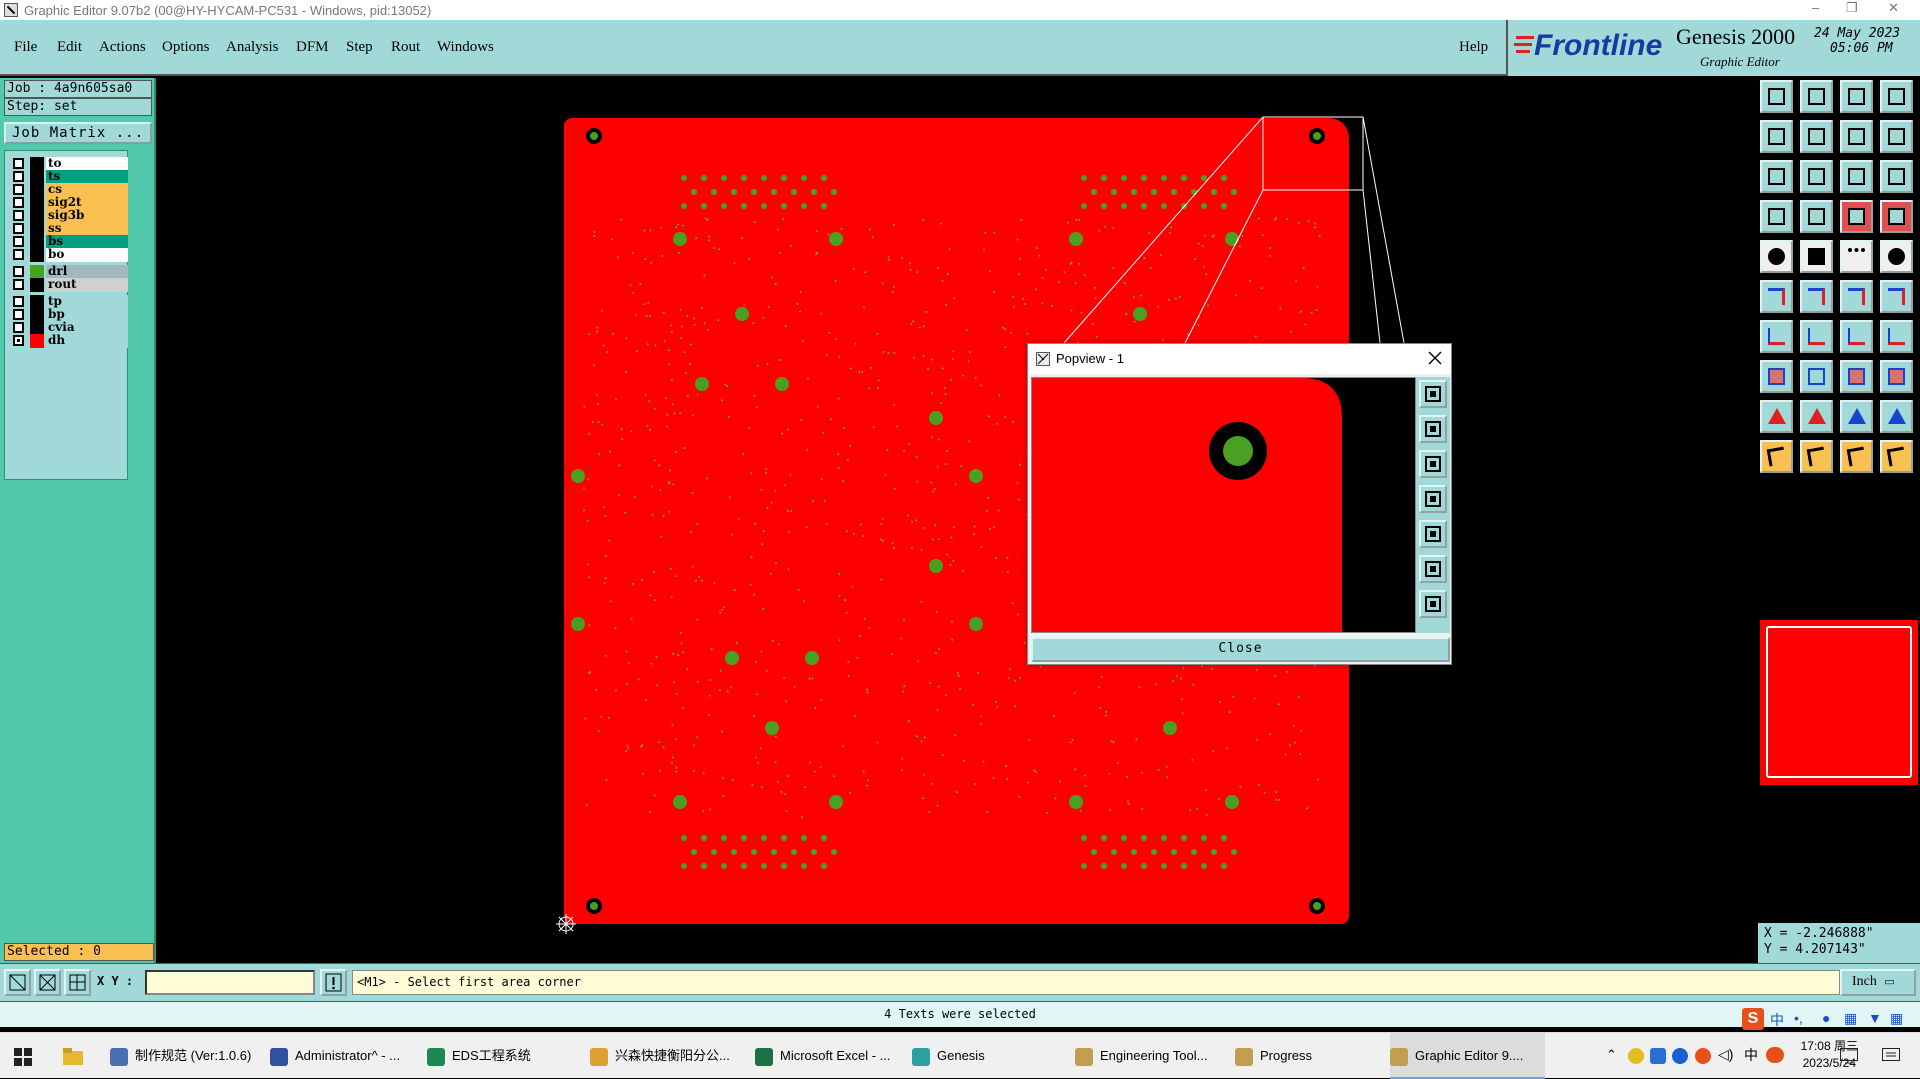 The image size is (1920, 1079). Describe the element at coordinates (1776, 176) in the screenshot. I see `zoom-in-icon` at that location.